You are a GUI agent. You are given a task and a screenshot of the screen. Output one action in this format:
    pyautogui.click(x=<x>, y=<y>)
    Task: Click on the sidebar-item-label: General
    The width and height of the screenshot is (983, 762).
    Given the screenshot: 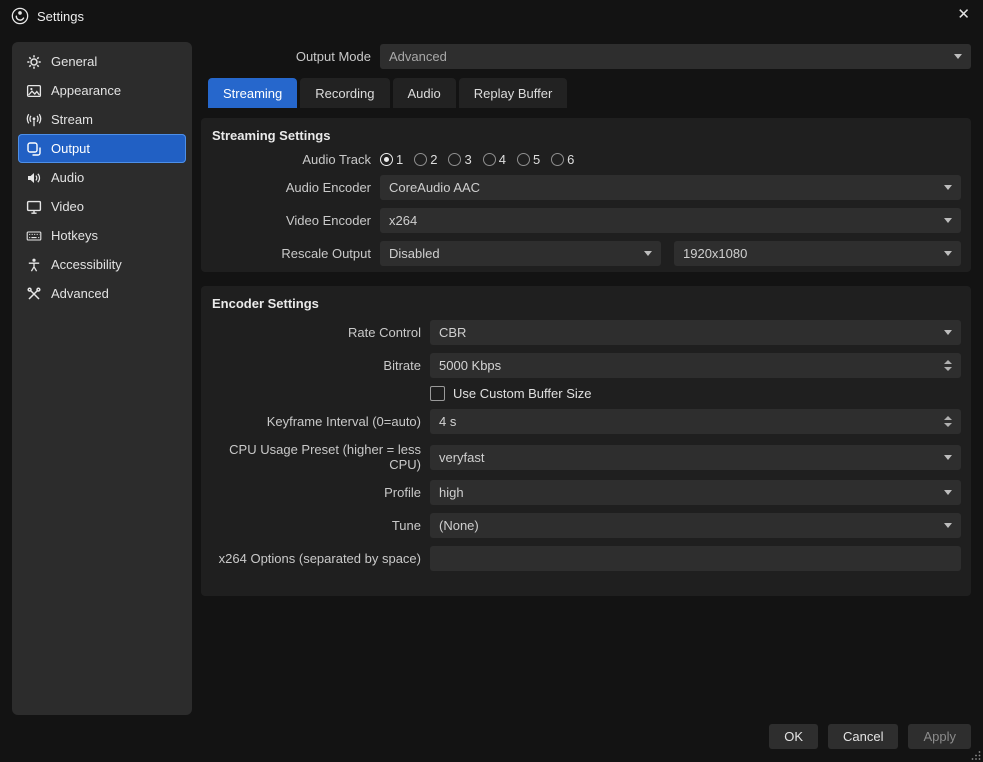 What is the action you would take?
    pyautogui.click(x=74, y=61)
    